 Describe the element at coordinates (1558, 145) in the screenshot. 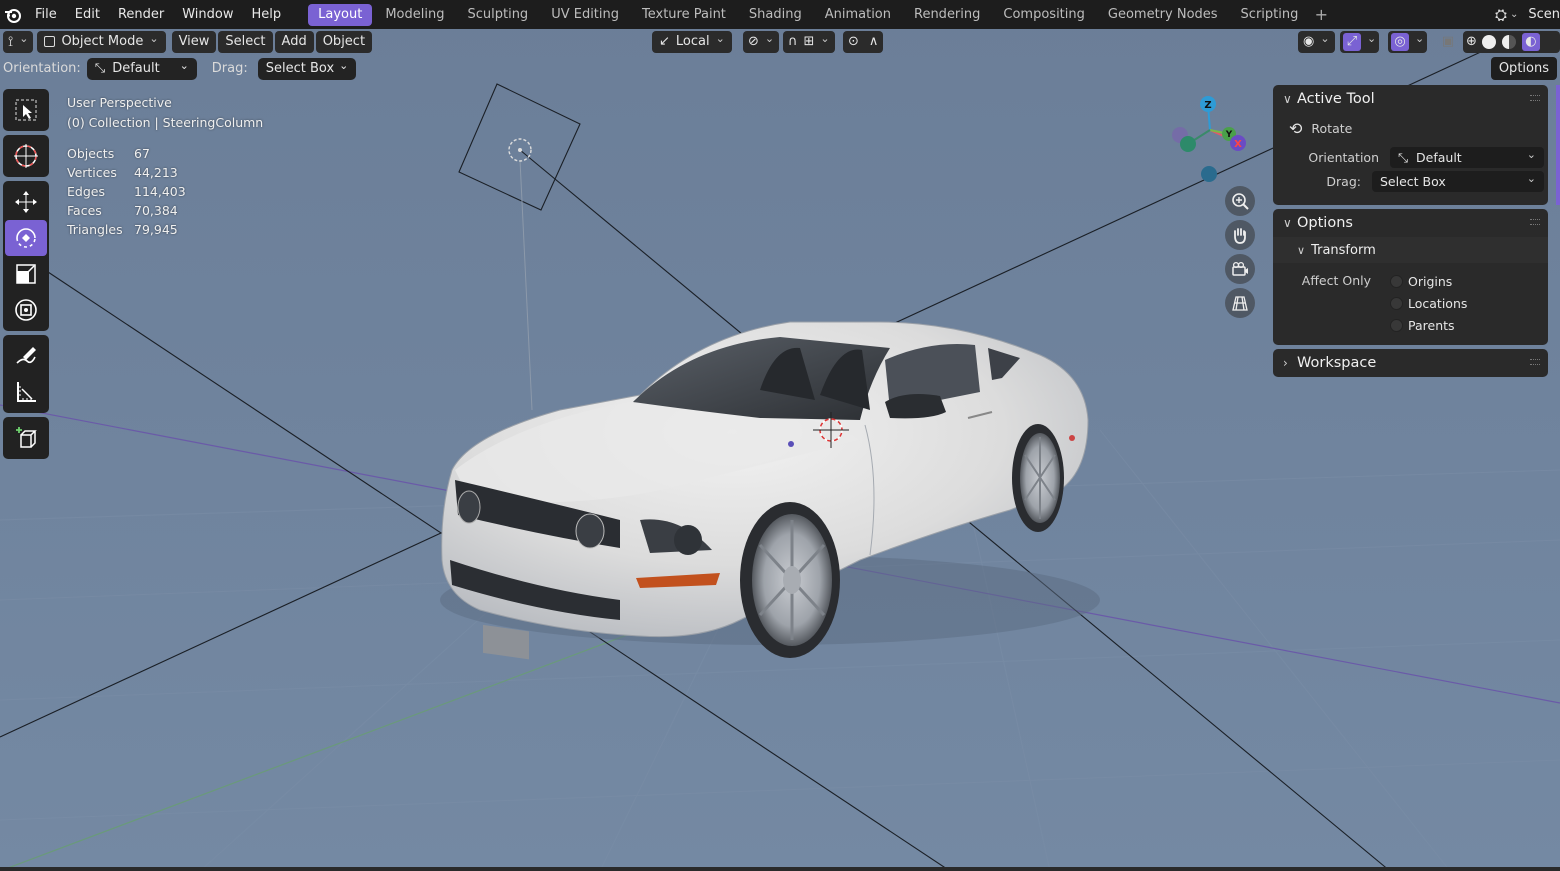

I see `sidebar-tab-strip` at that location.